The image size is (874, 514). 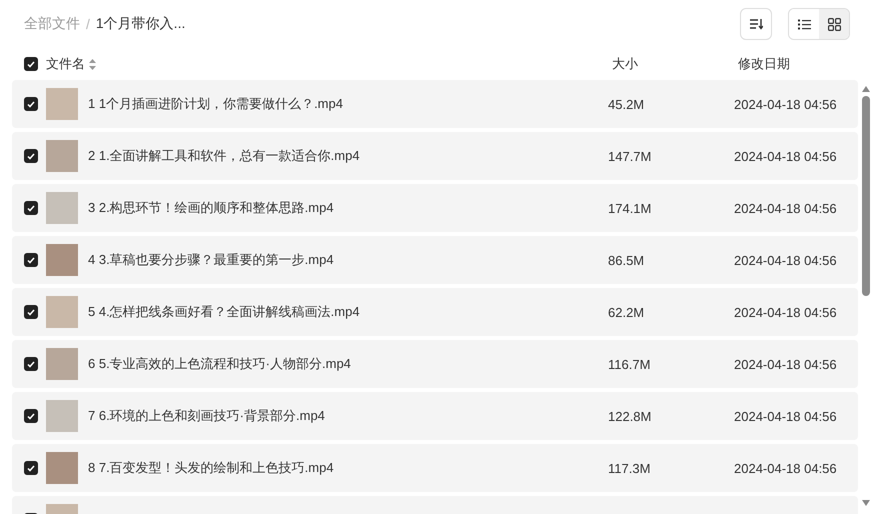 I want to click on file-name: 8 7.百变发型！头发的绘制和上色技巧.mp4, so click(x=211, y=467).